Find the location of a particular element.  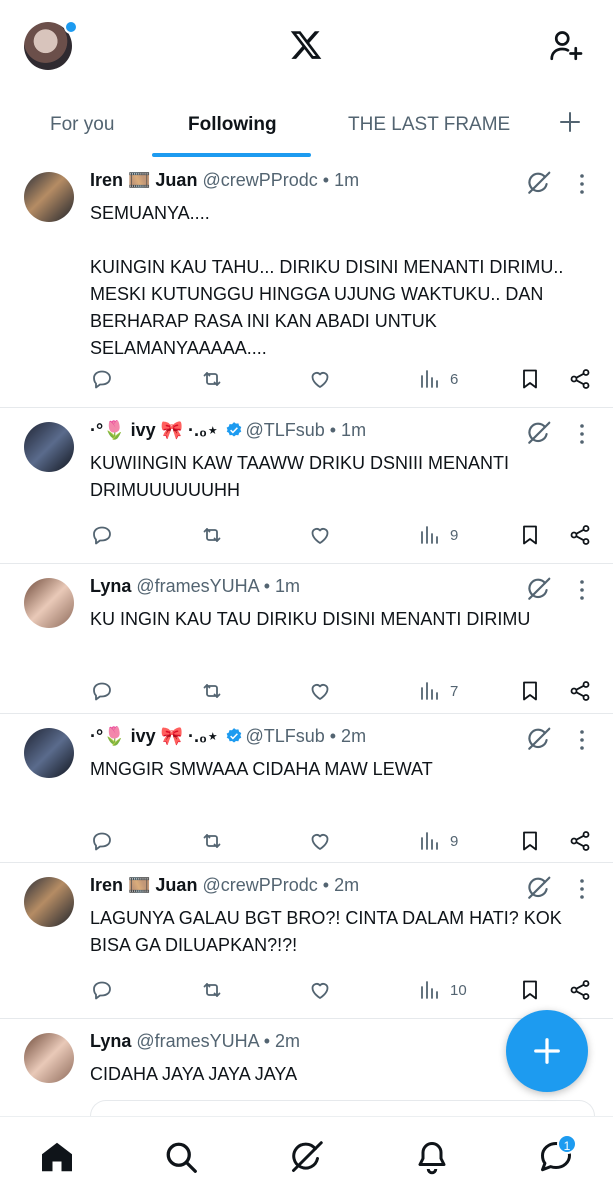

add-tab-plus-icon is located at coordinates (570, 122).